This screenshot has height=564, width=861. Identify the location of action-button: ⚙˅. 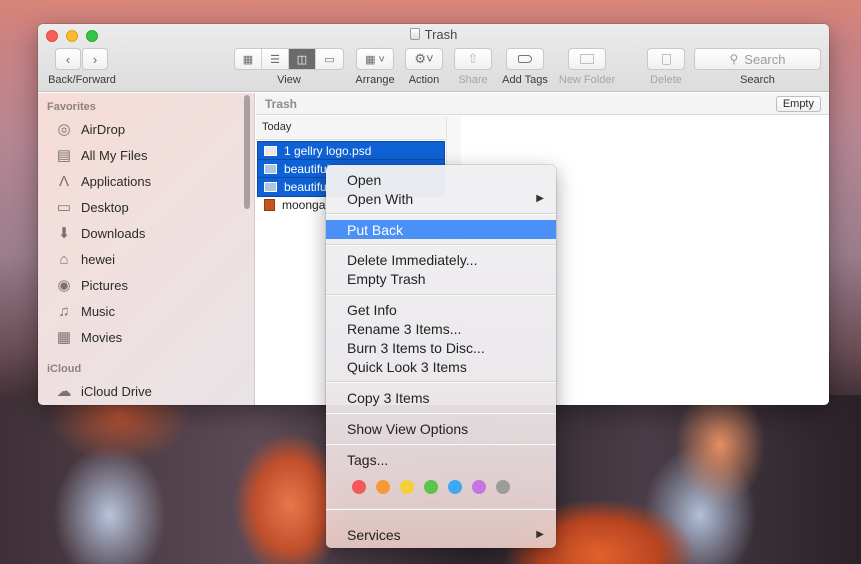
(424, 59).